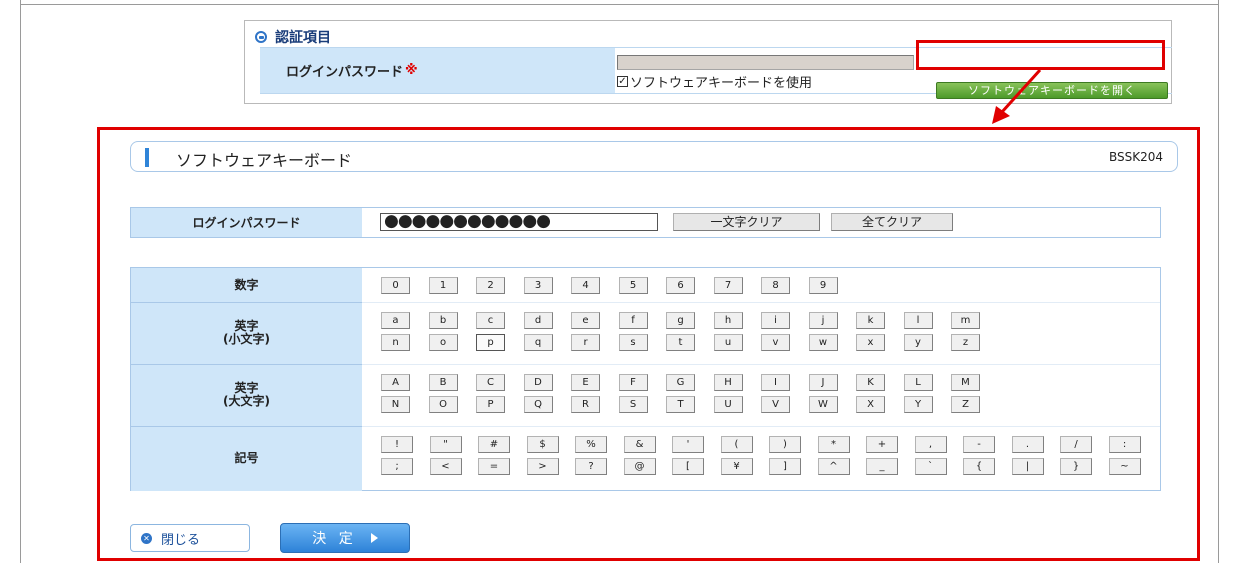 The width and height of the screenshot is (1239, 563). I want to click on key-symbols: |, so click(1027, 466).